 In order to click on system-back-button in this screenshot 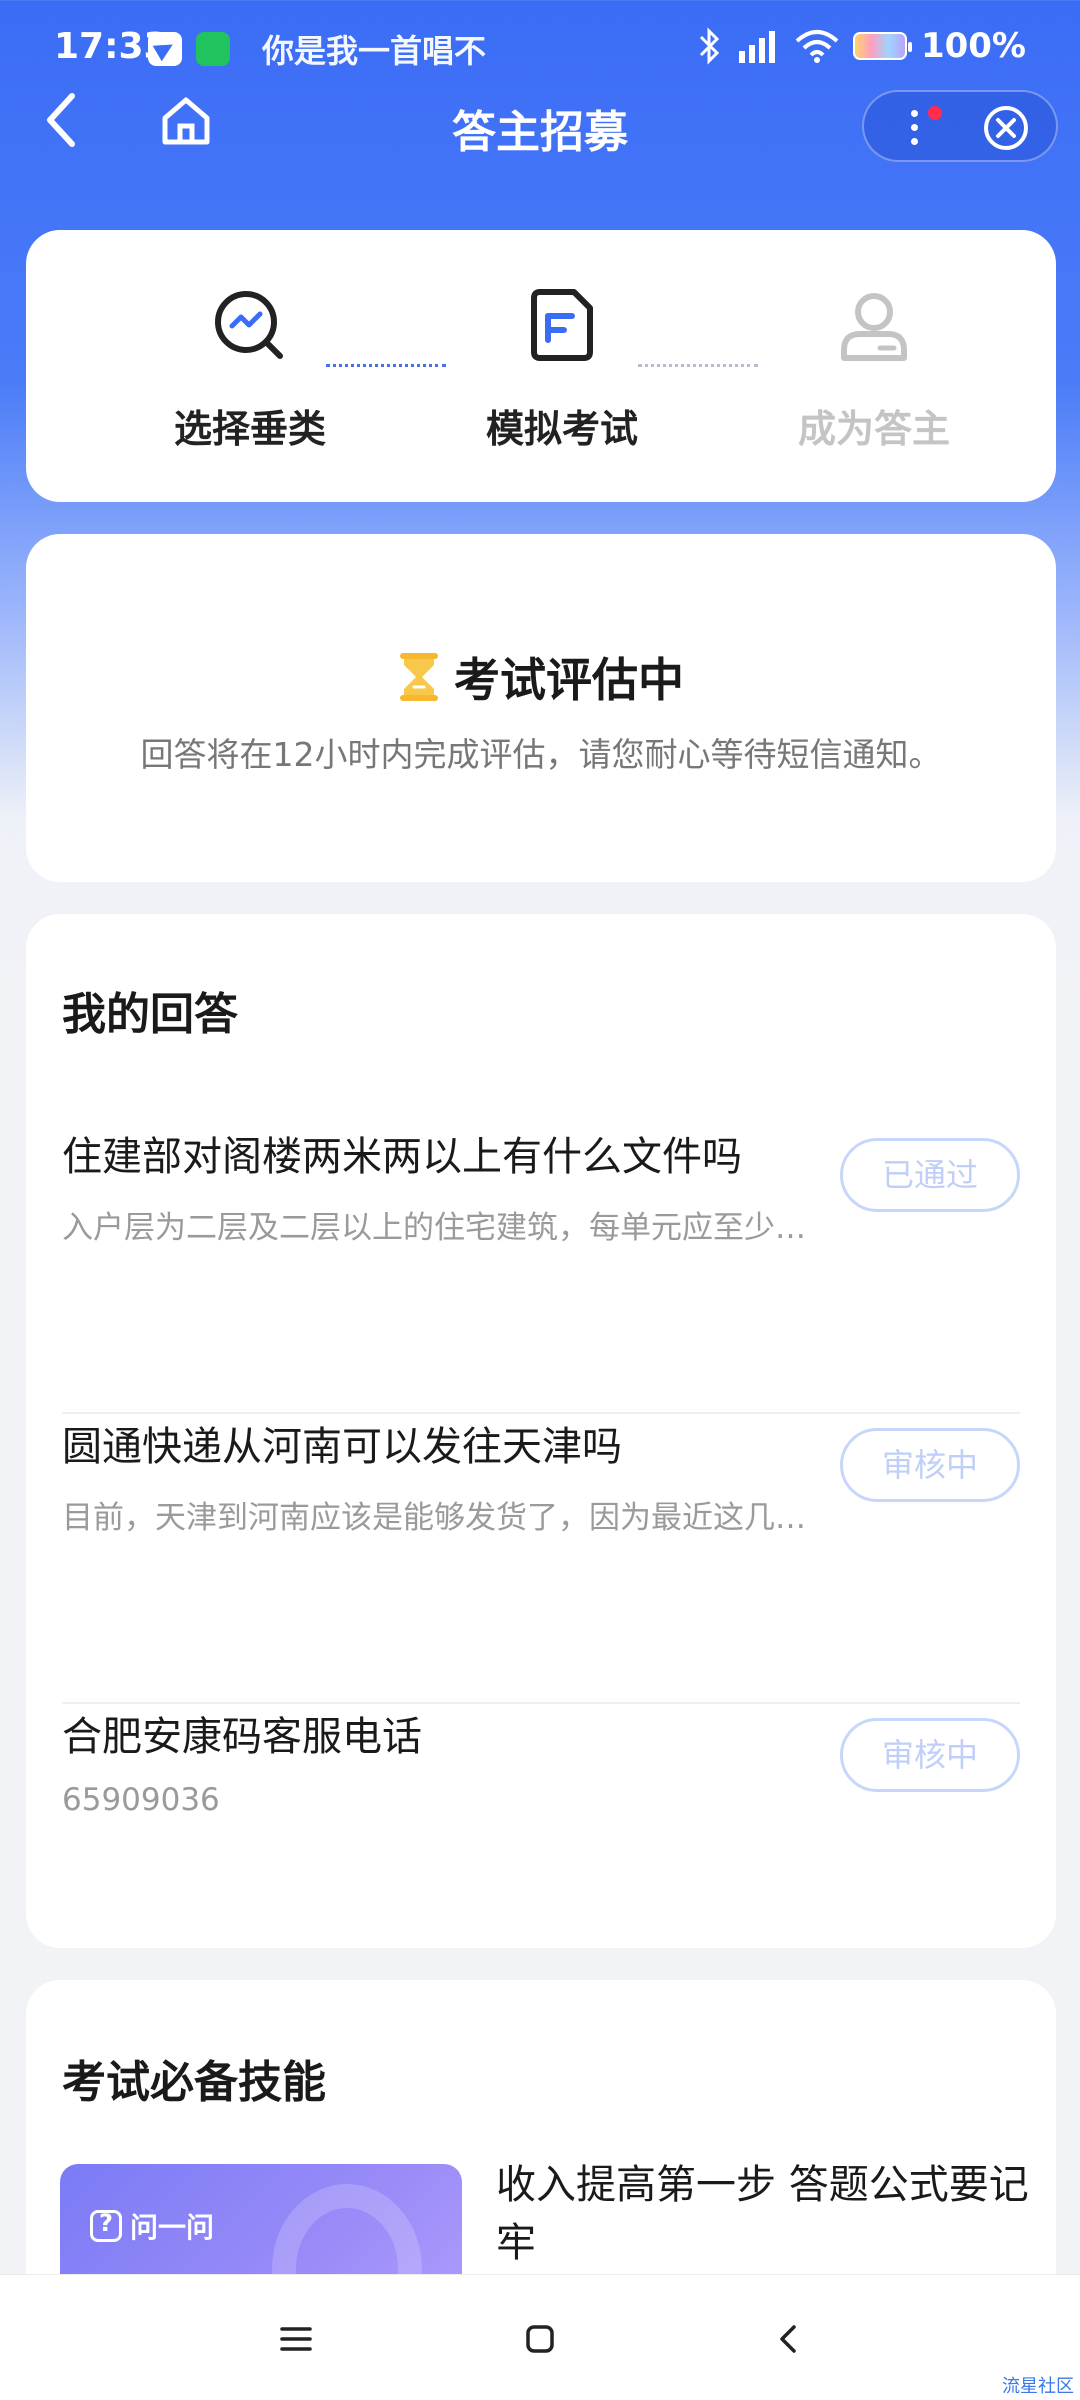, I will do `click(788, 2339)`.